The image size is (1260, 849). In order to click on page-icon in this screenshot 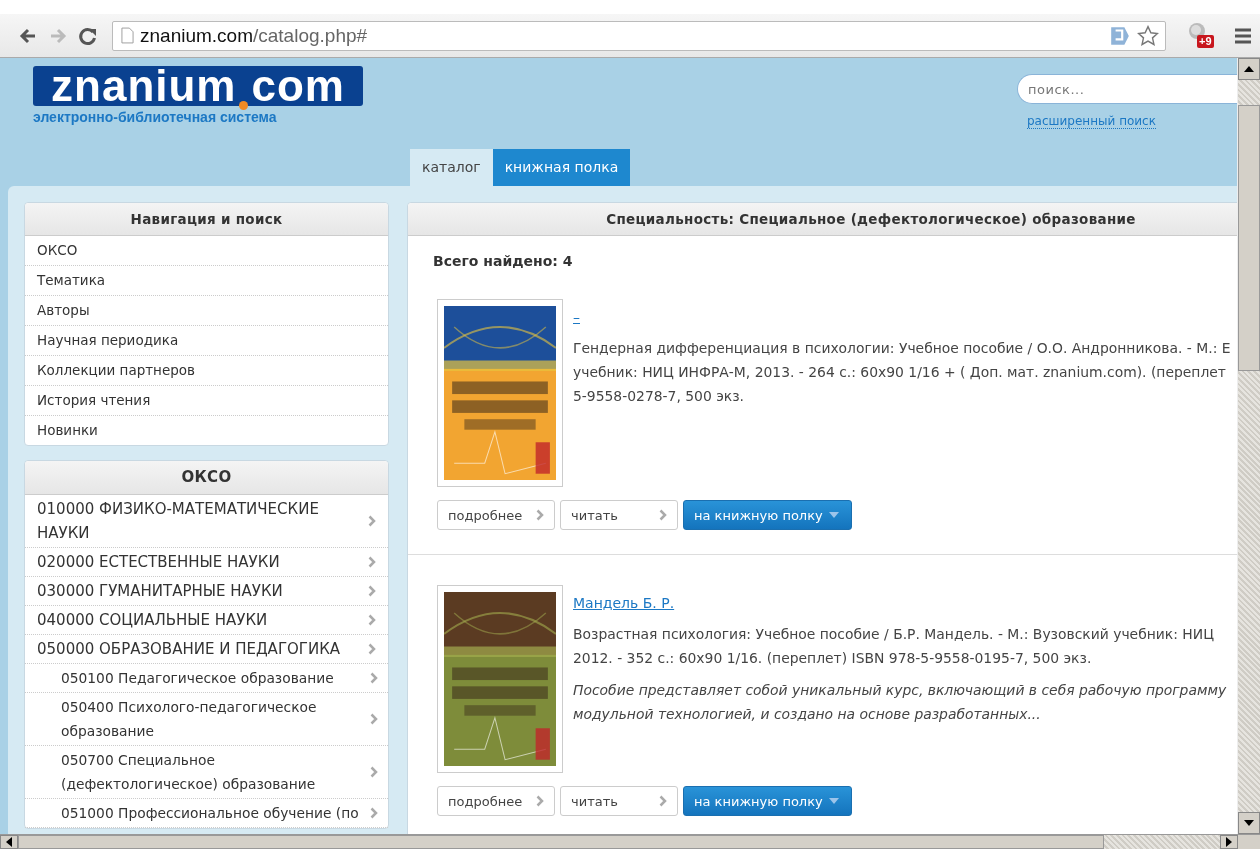, I will do `click(127, 35)`.